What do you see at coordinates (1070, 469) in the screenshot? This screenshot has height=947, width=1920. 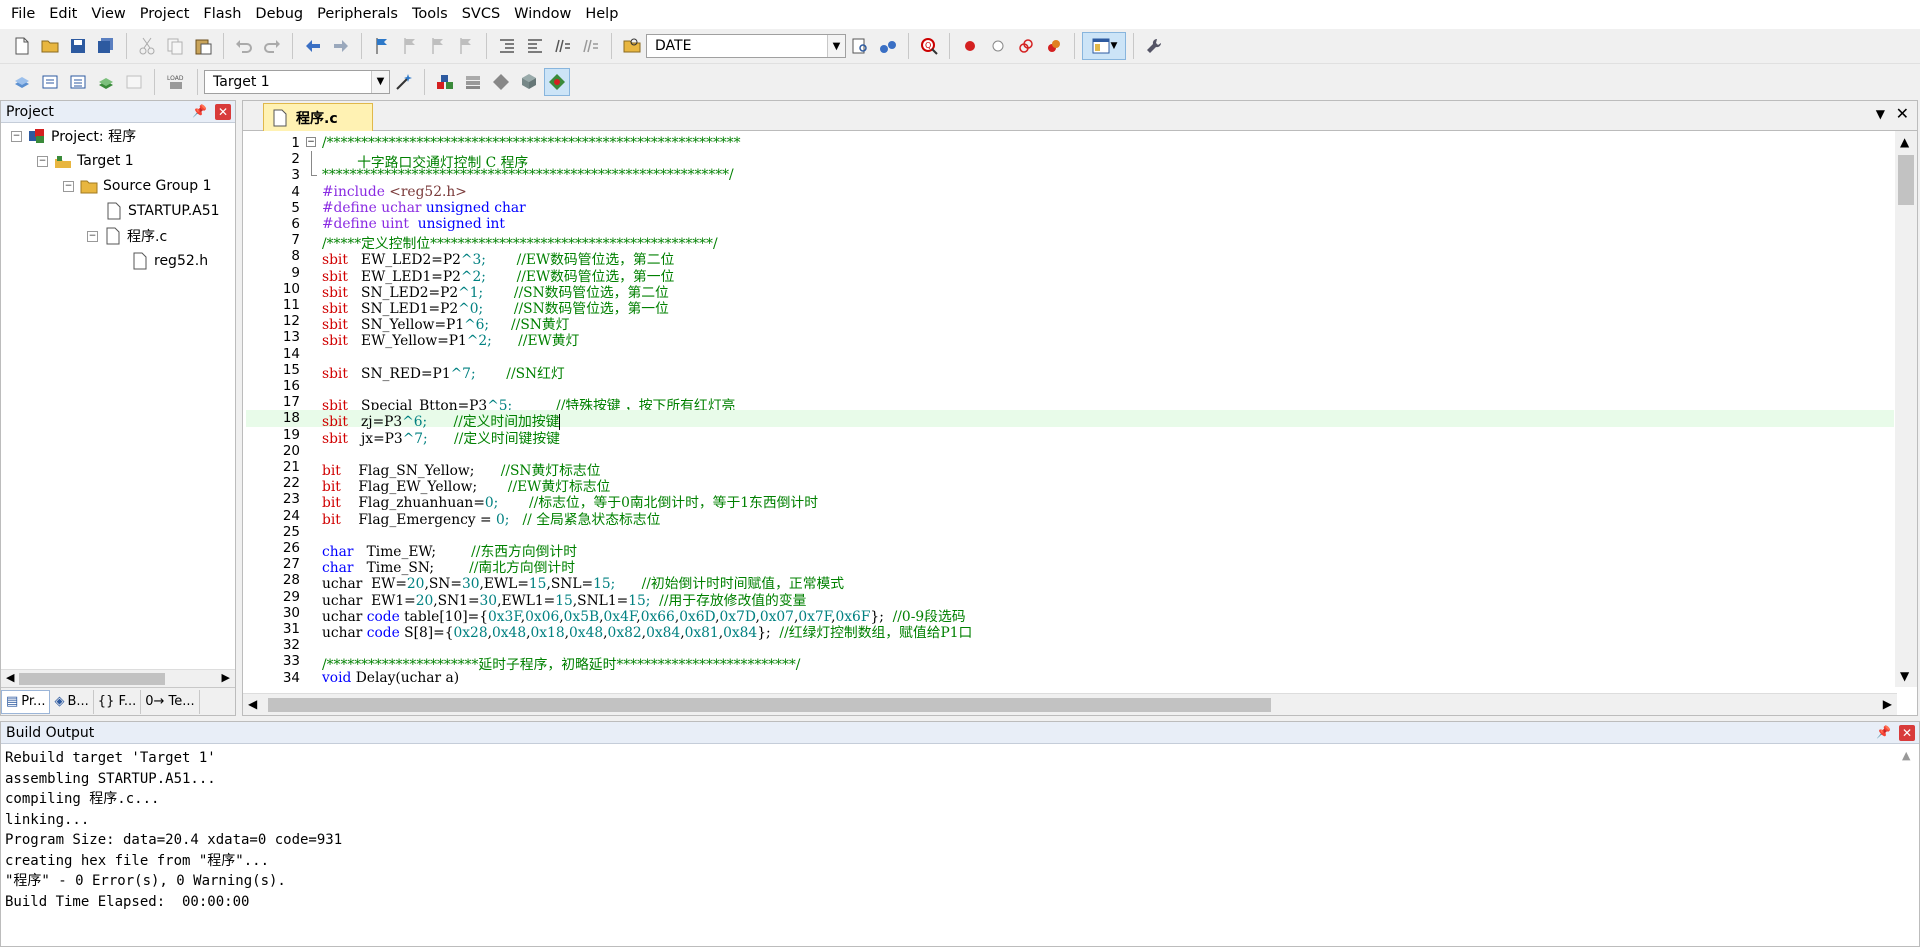 I see `code-line: 21 bit Flag_SN_Yellow; //SN黄灯标志位` at bounding box center [1070, 469].